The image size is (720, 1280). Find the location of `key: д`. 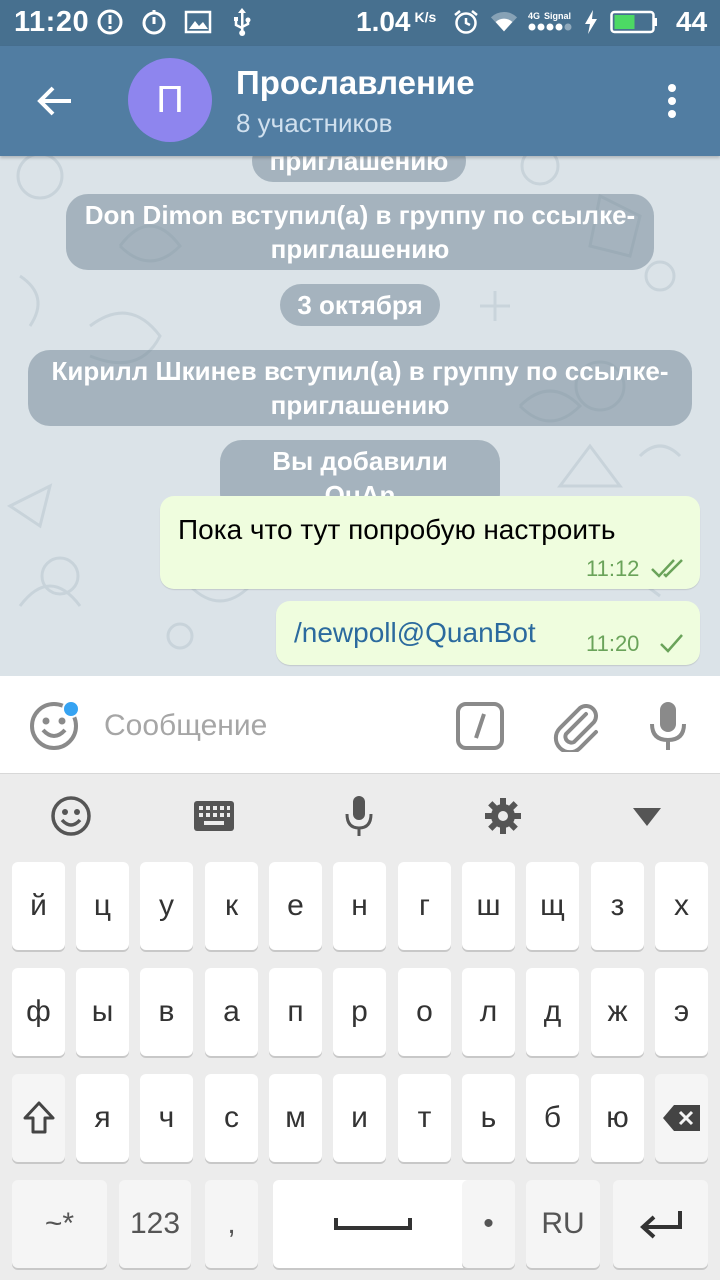

key: д is located at coordinates (552, 1012).